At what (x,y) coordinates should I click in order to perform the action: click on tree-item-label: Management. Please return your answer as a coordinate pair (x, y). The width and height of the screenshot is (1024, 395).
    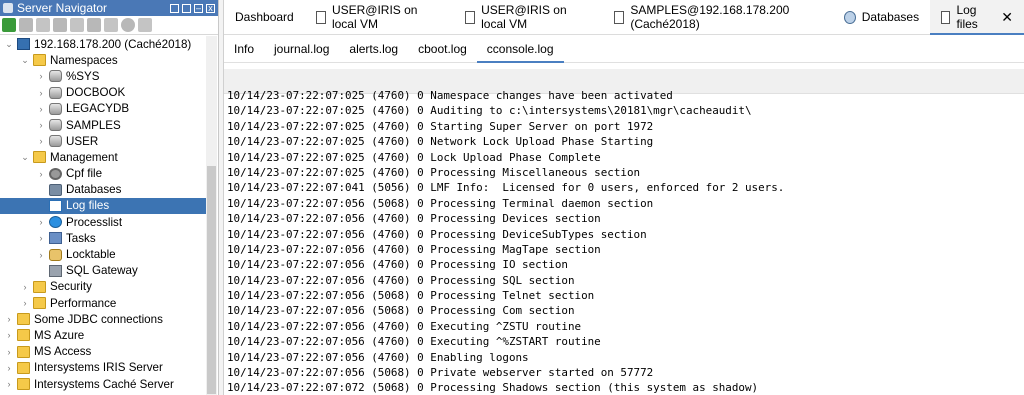
    Looking at the image, I should click on (84, 157).